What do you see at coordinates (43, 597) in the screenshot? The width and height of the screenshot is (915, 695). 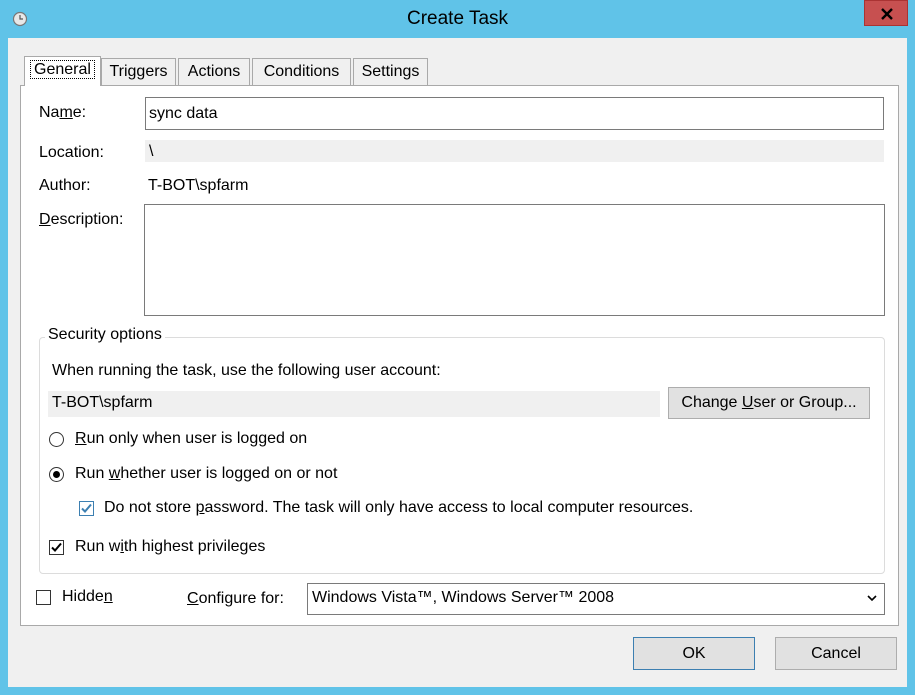 I see `hidden-checkbox` at bounding box center [43, 597].